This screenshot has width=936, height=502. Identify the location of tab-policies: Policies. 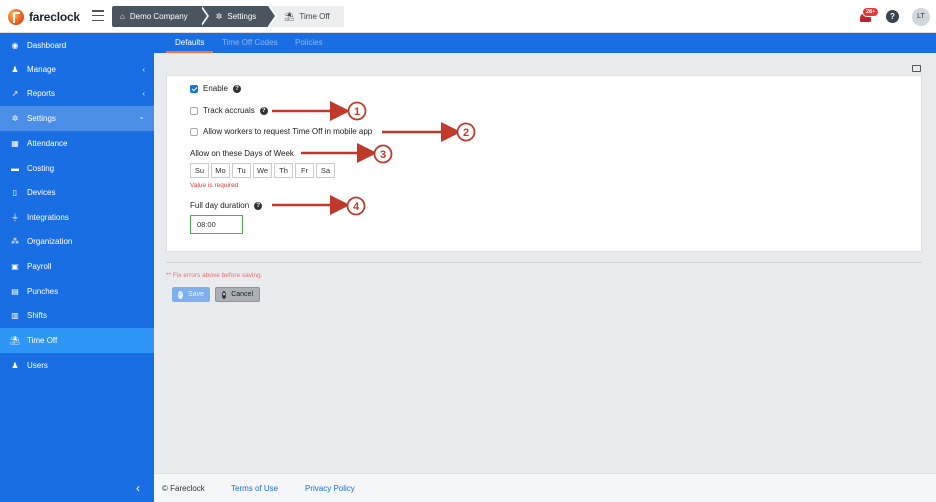
(309, 42).